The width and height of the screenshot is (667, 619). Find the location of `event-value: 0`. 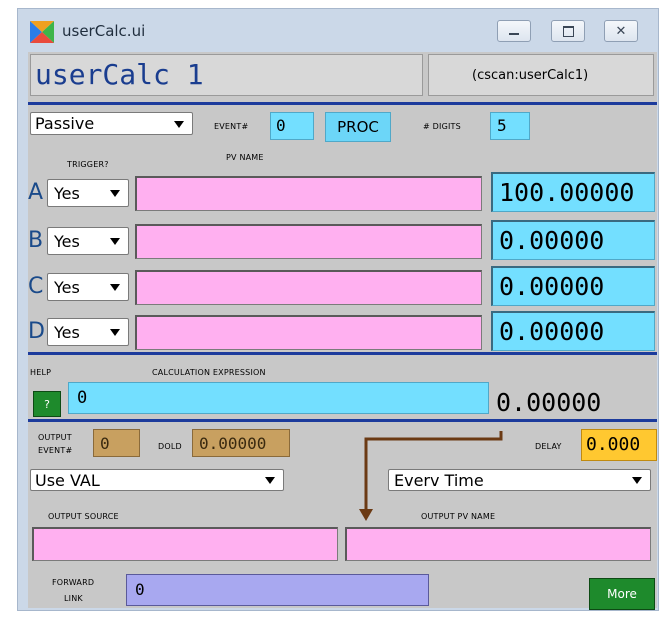

event-value: 0 is located at coordinates (281, 125).